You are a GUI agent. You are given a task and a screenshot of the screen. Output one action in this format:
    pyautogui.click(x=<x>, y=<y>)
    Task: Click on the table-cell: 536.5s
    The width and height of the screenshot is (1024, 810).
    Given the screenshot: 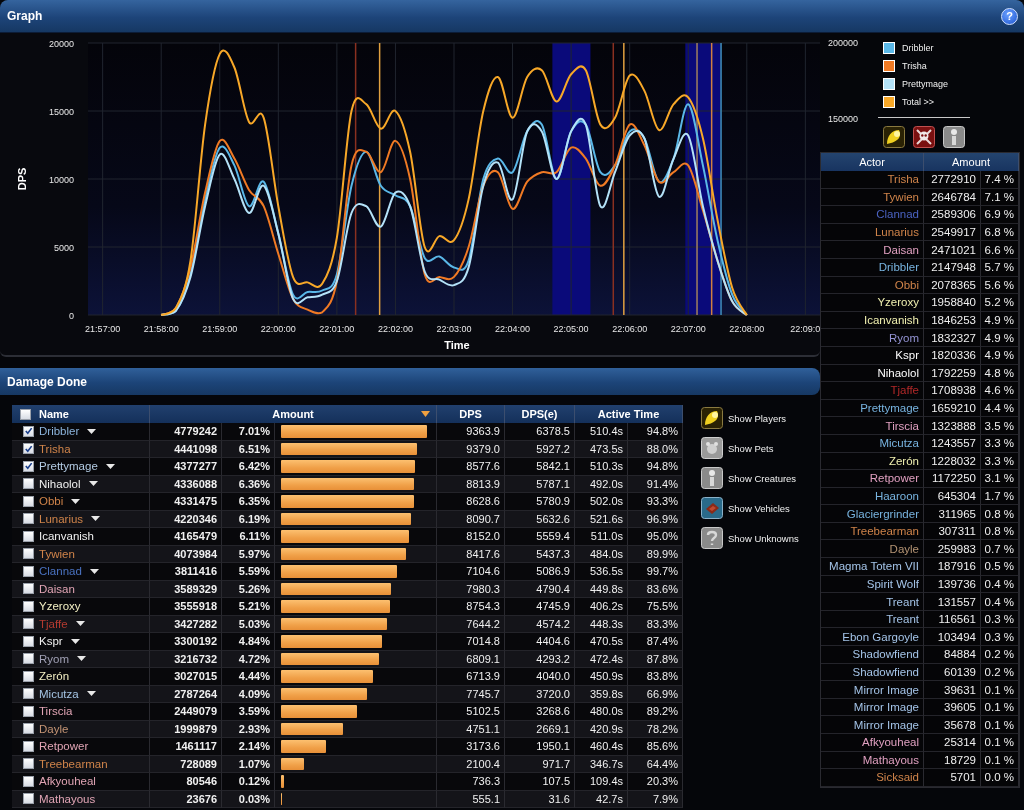 What is the action you would take?
    pyautogui.click(x=606, y=571)
    